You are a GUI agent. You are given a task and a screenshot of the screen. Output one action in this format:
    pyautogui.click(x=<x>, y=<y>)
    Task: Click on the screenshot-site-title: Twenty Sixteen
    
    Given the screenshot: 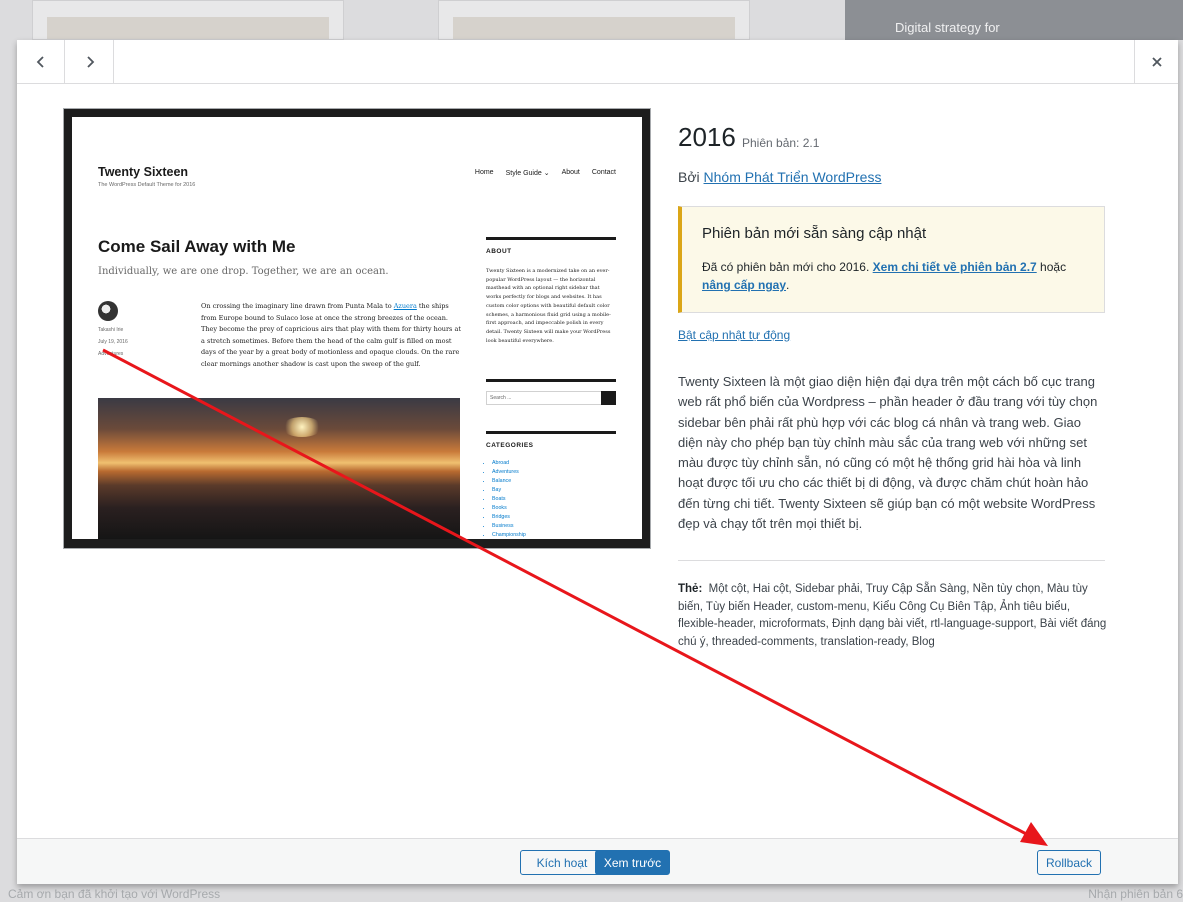 What is the action you would take?
    pyautogui.click(x=143, y=172)
    